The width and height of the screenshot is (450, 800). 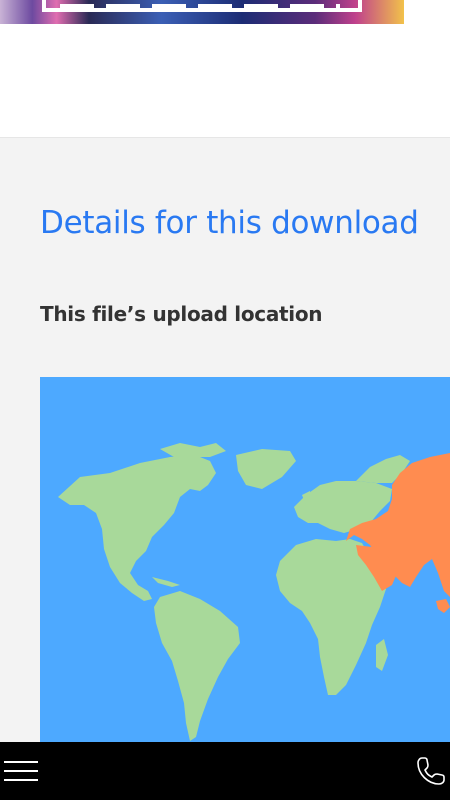 What do you see at coordinates (200, 6) in the screenshot?
I see `banner-dashes-graphic` at bounding box center [200, 6].